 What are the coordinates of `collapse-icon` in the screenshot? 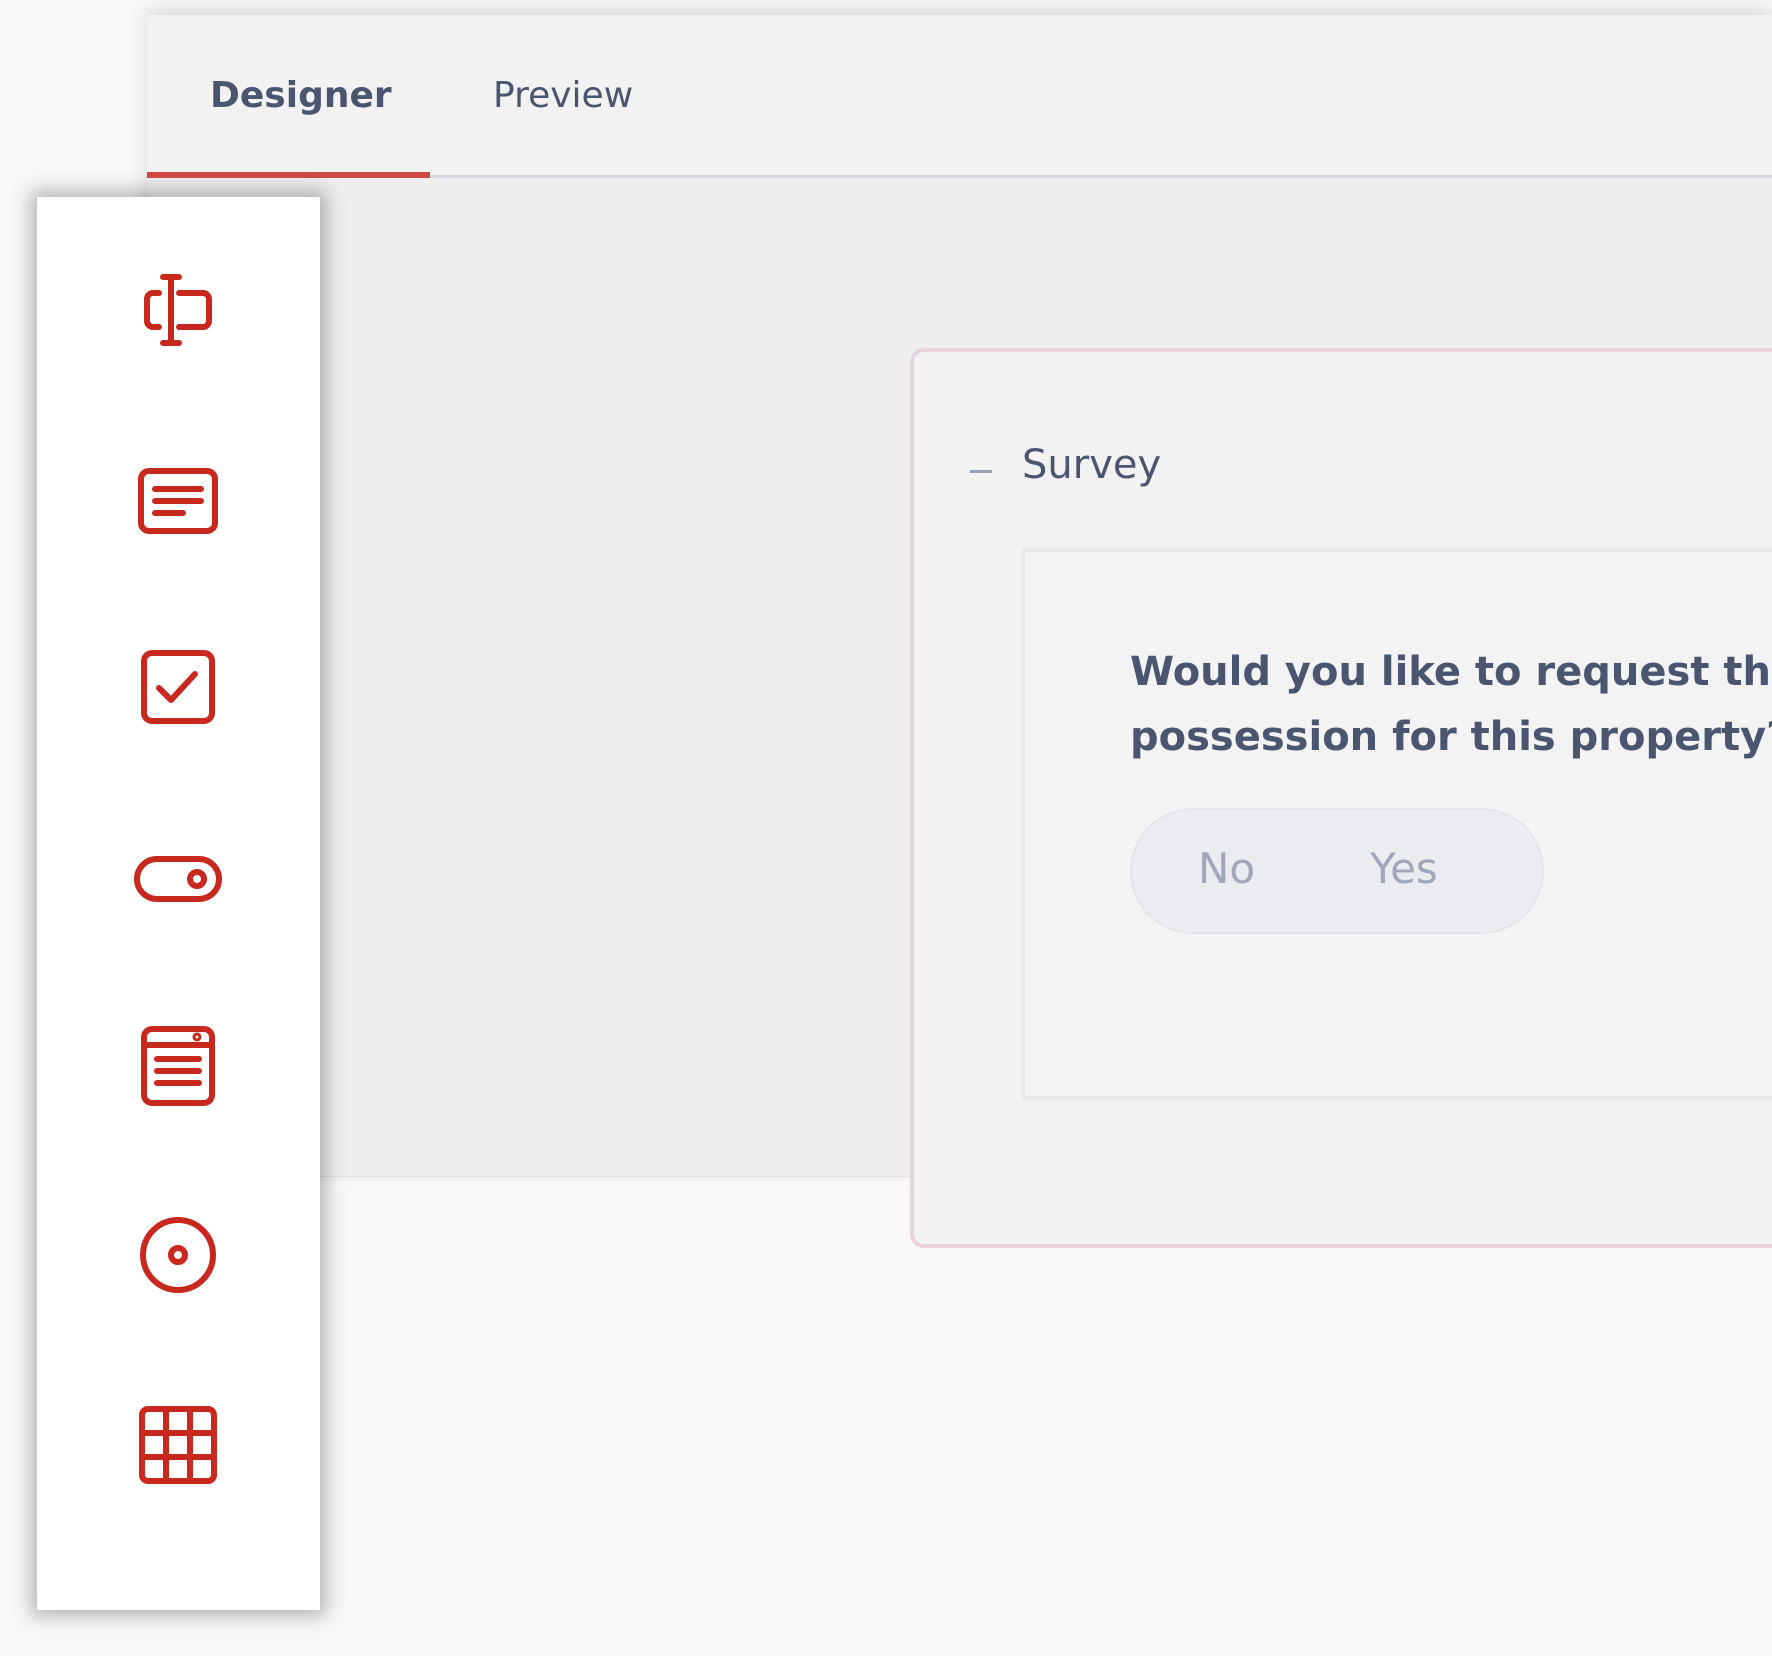 It's located at (981, 471).